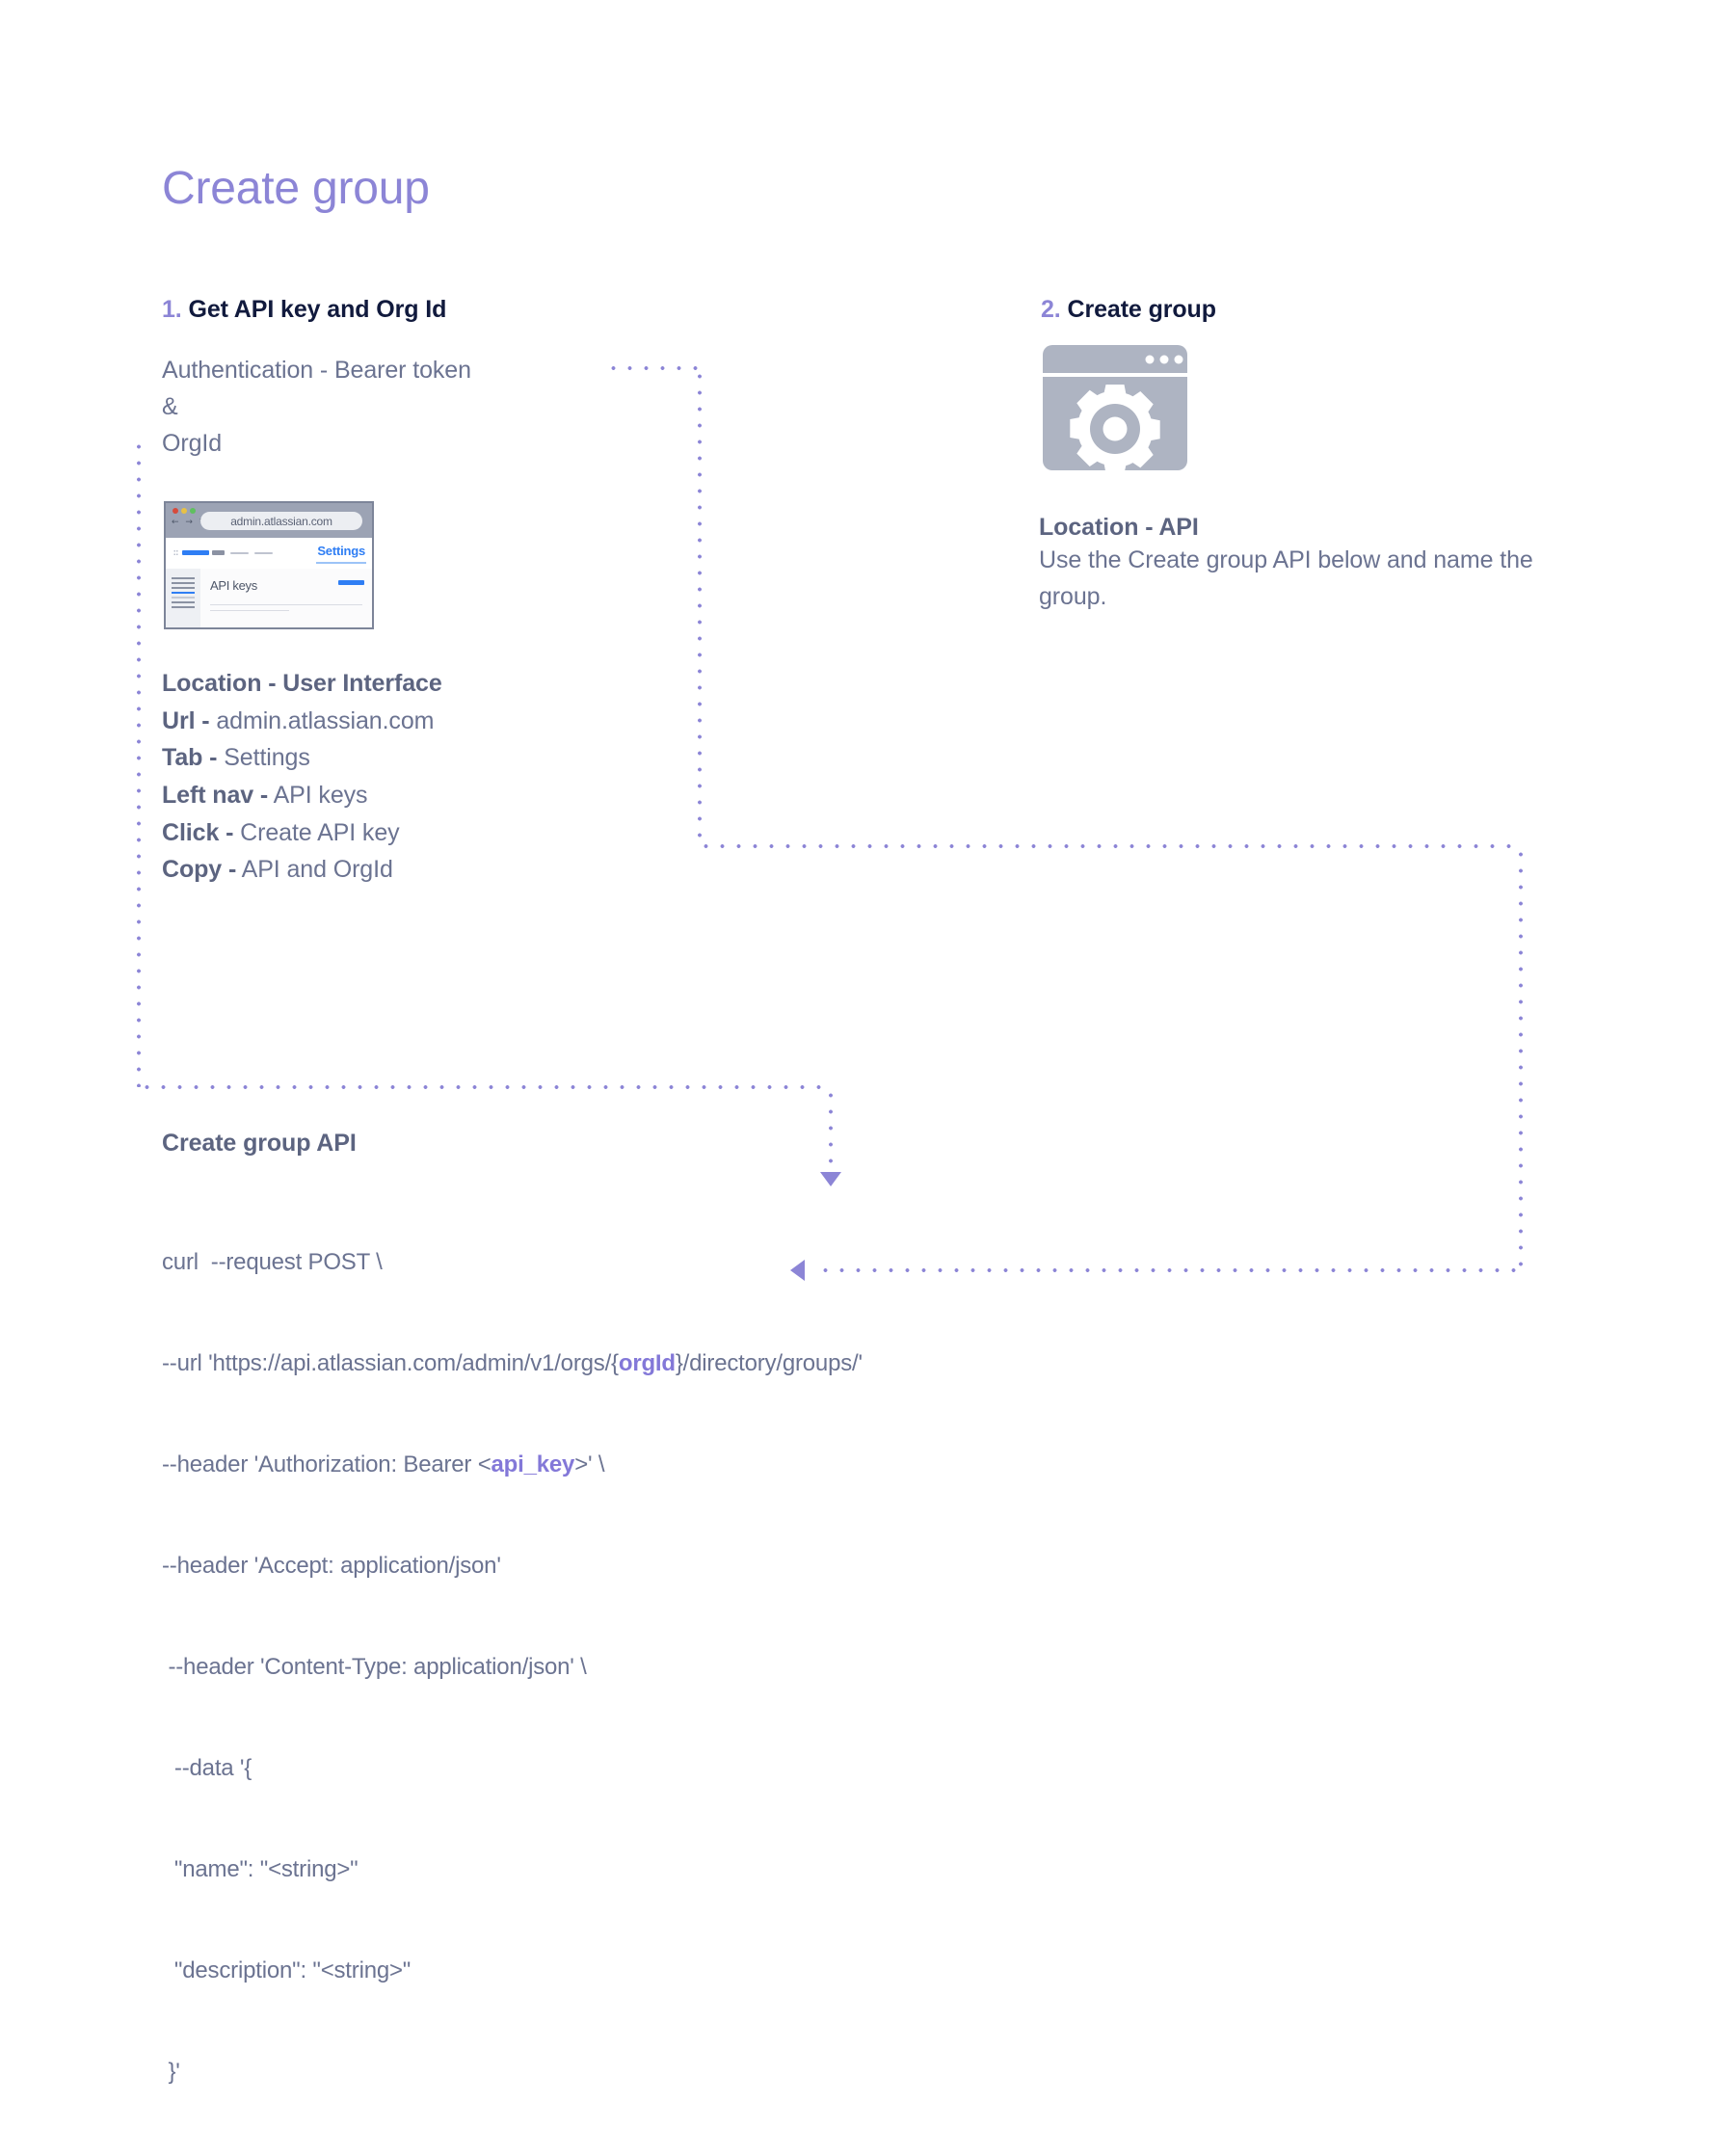 This screenshot has height=2156, width=1727. What do you see at coordinates (219, 683) in the screenshot?
I see `detail-location-label: Location -` at bounding box center [219, 683].